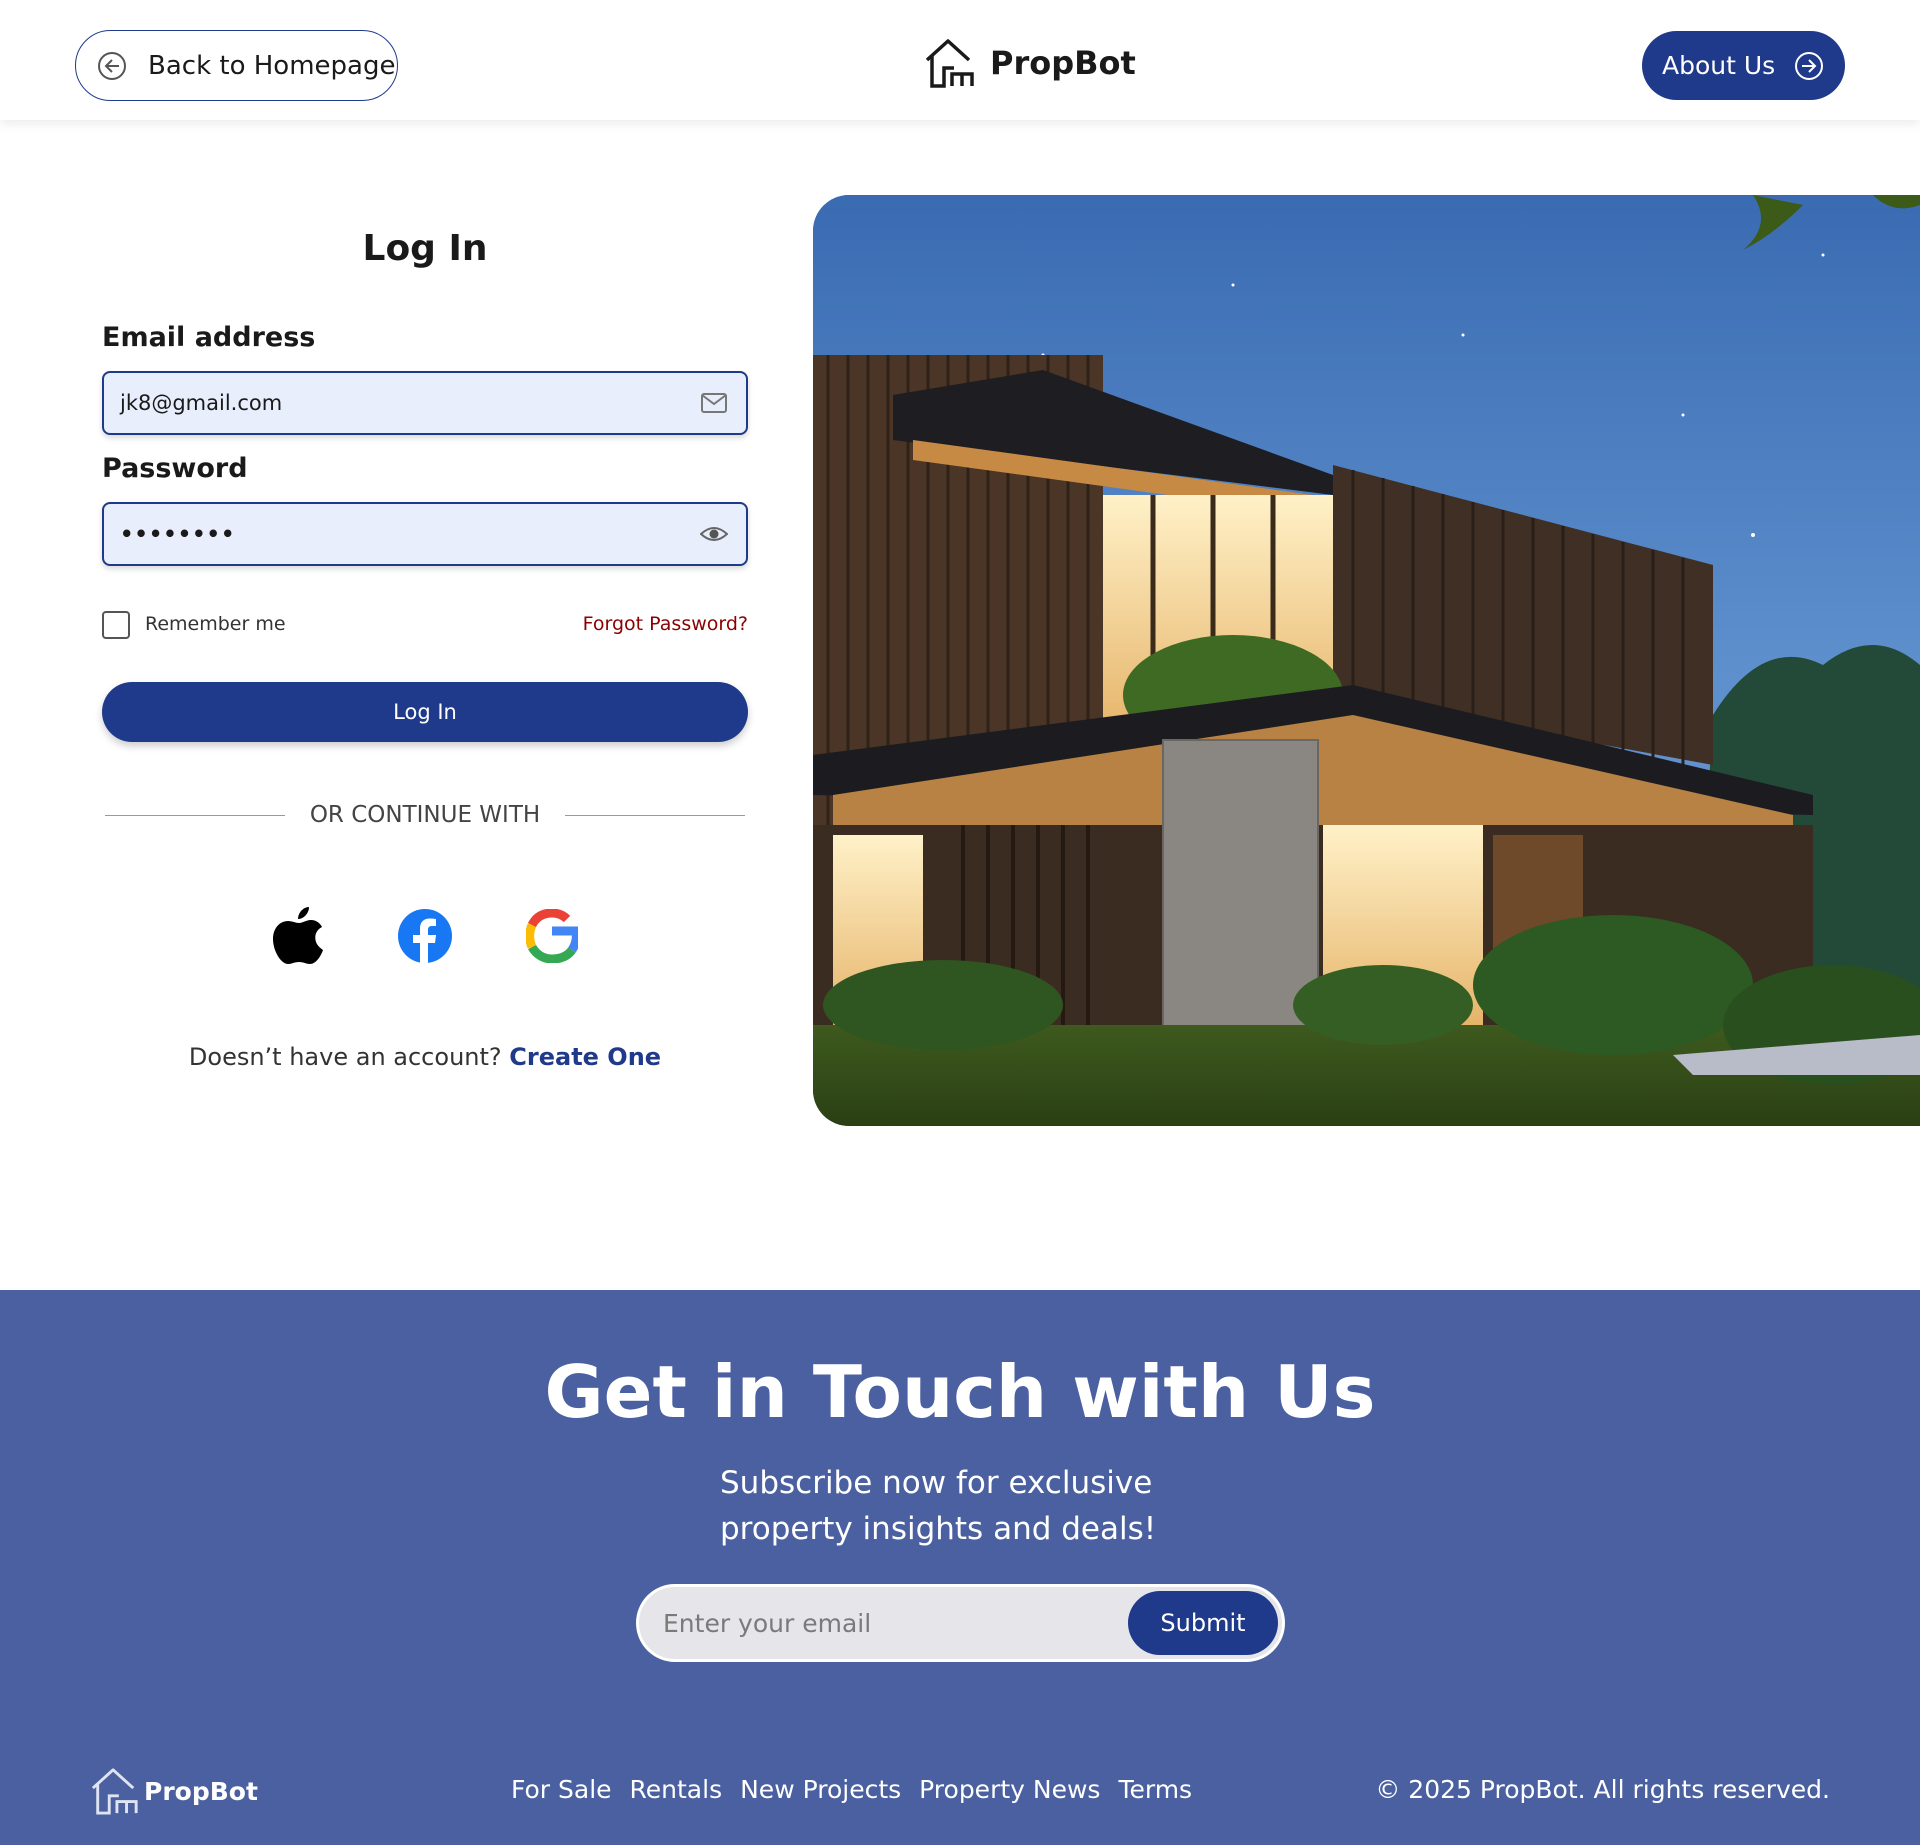  I want to click on remember-me-label: Remember me, so click(215, 624).